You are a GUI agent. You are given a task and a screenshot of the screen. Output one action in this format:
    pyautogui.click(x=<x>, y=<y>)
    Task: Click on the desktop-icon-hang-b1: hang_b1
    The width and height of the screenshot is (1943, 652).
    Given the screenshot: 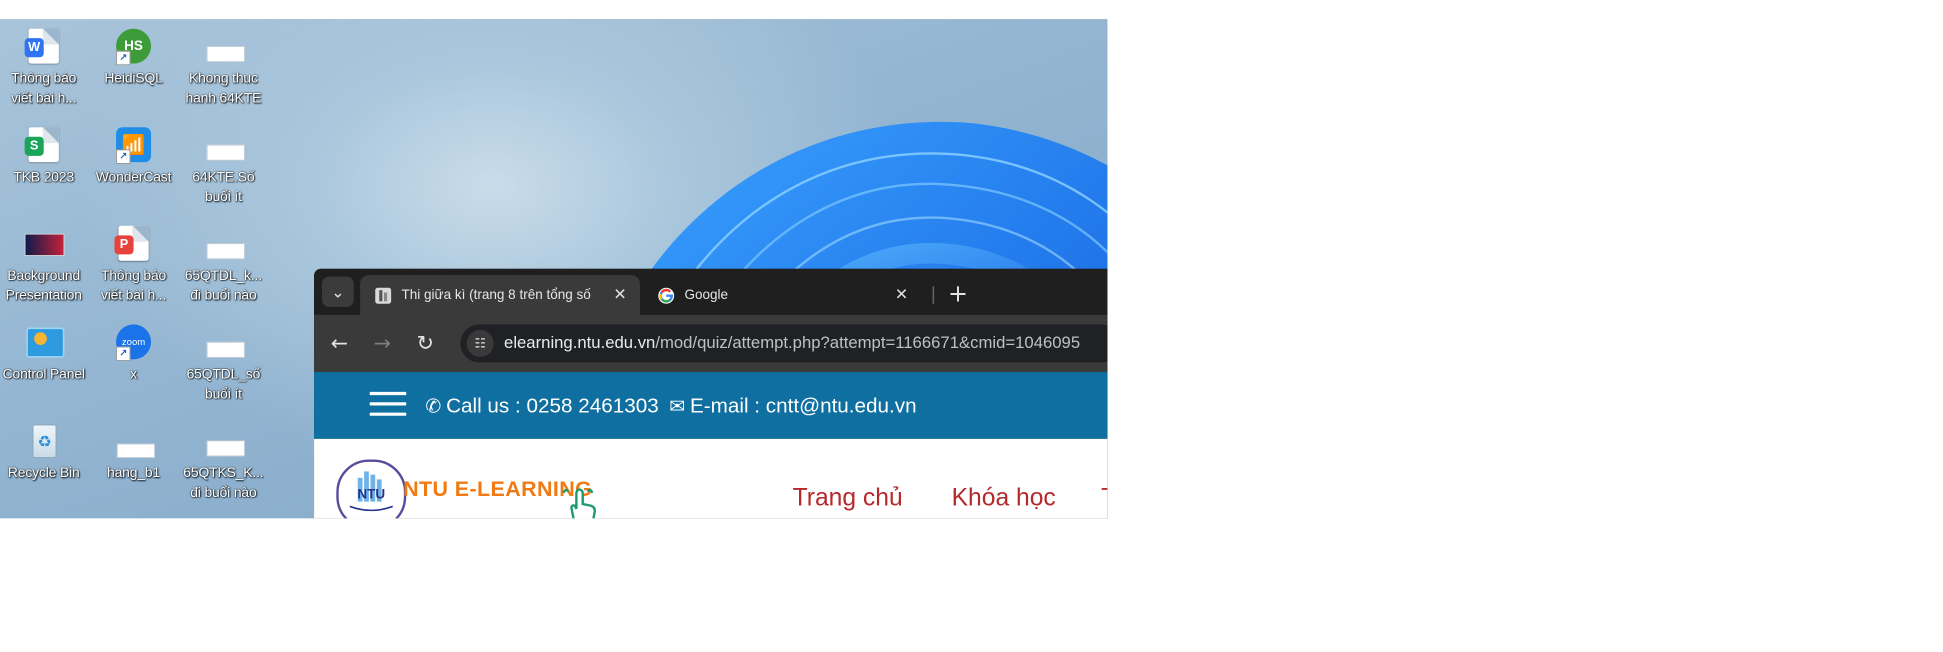 What is the action you would take?
    pyautogui.click(x=133, y=451)
    